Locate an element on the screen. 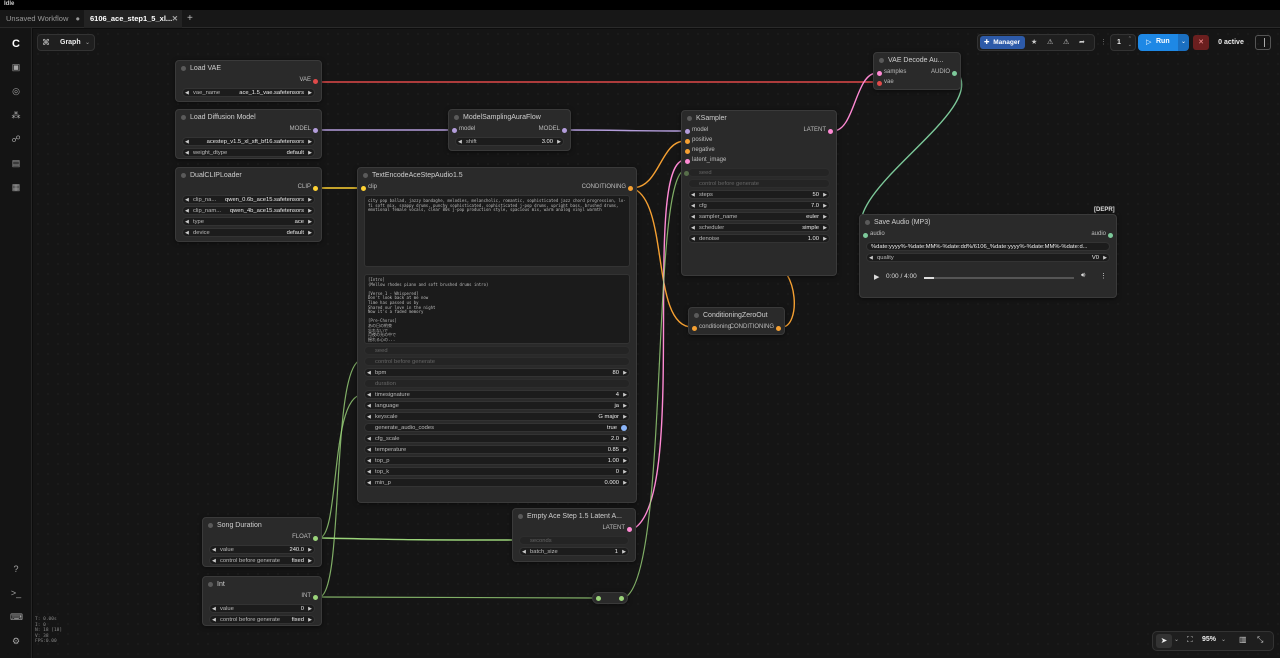 This screenshot has width=1280, height=658. denoise-widget: ◀ denoise 1.00 ▶ is located at coordinates (759, 238).